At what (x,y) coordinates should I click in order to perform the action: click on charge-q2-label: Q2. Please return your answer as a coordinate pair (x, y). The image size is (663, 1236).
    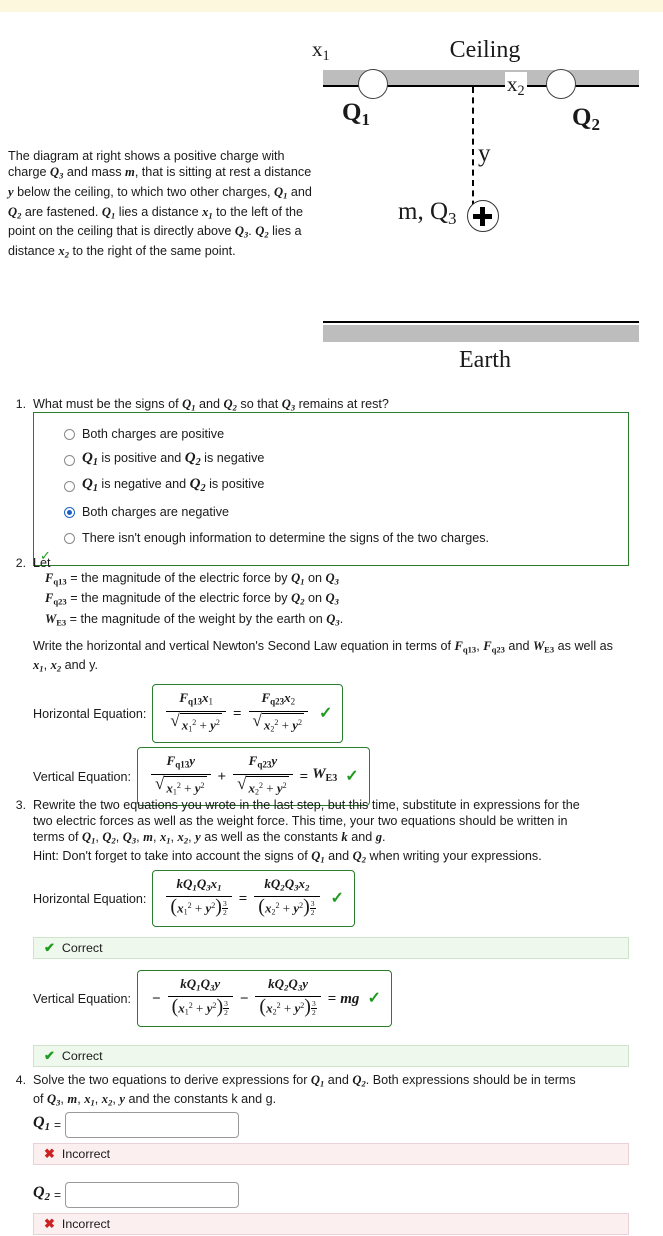
    Looking at the image, I should click on (586, 119).